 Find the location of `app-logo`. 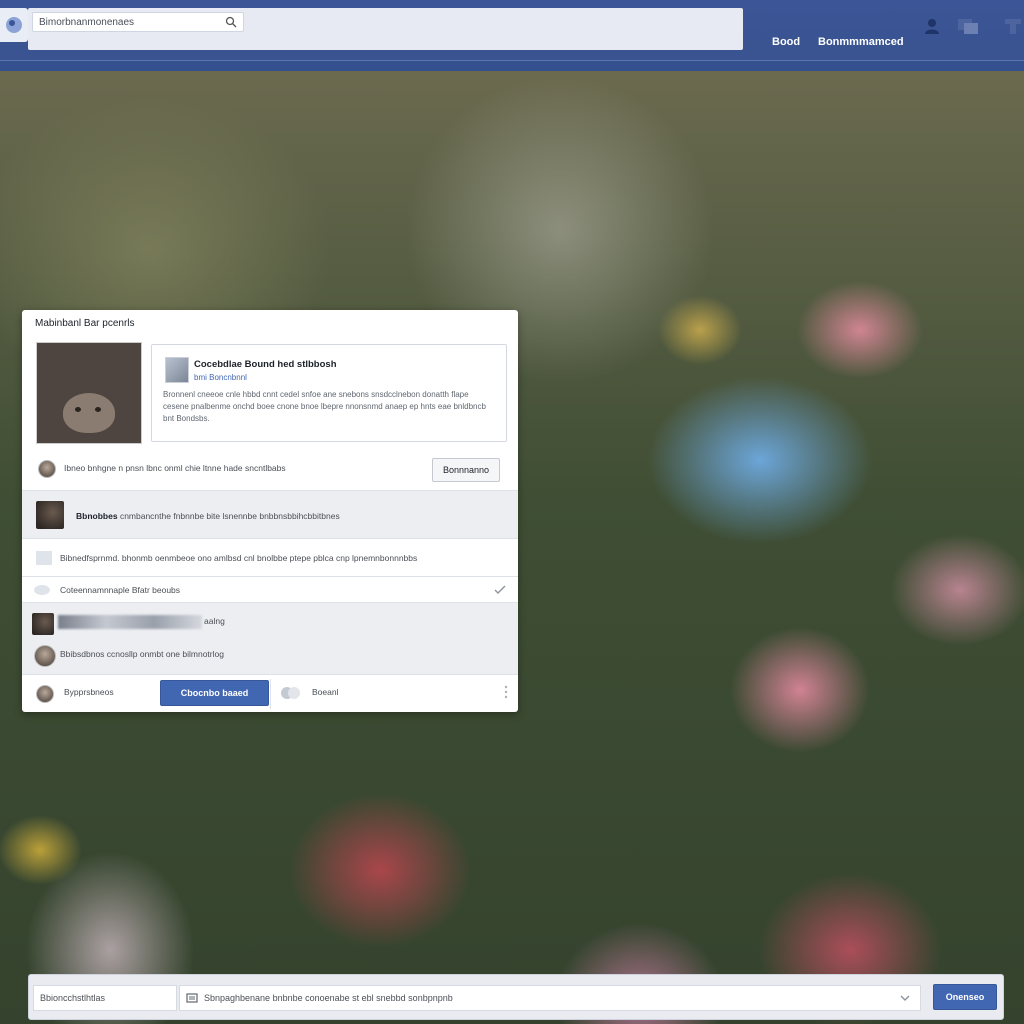

app-logo is located at coordinates (14, 25).